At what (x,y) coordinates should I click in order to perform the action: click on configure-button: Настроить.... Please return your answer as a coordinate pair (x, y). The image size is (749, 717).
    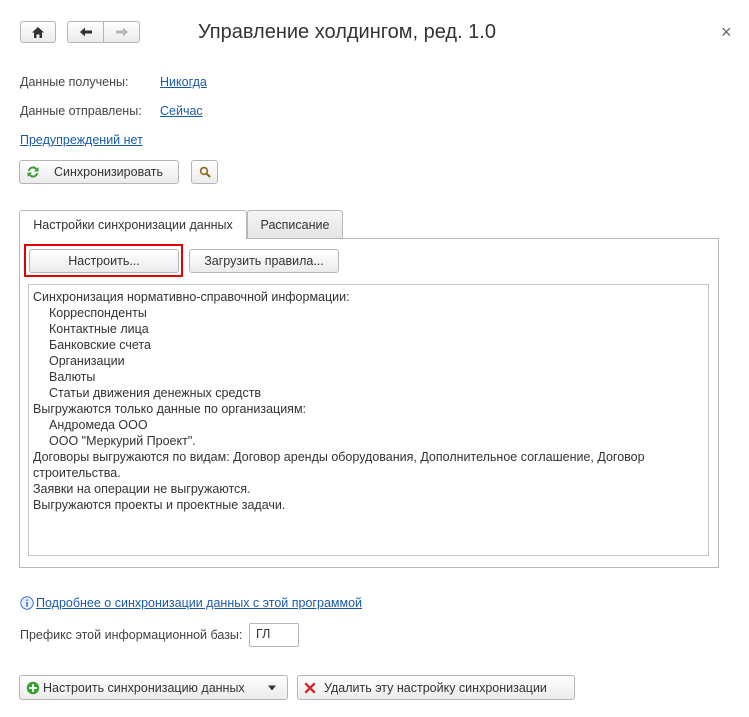
    Looking at the image, I should click on (104, 261).